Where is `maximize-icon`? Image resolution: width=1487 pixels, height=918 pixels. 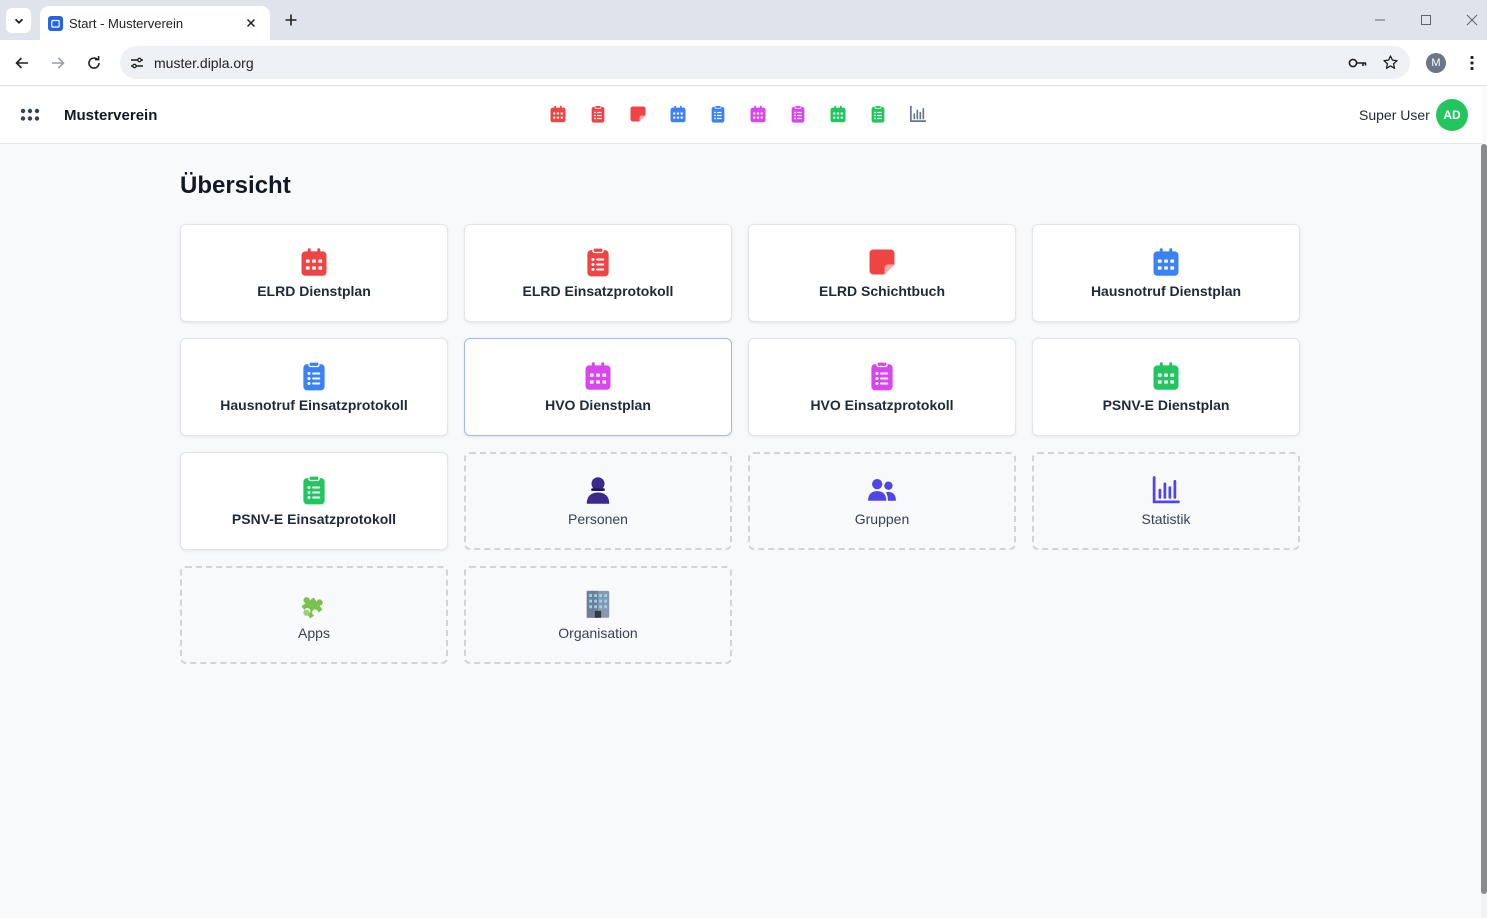
maximize-icon is located at coordinates (1426, 20).